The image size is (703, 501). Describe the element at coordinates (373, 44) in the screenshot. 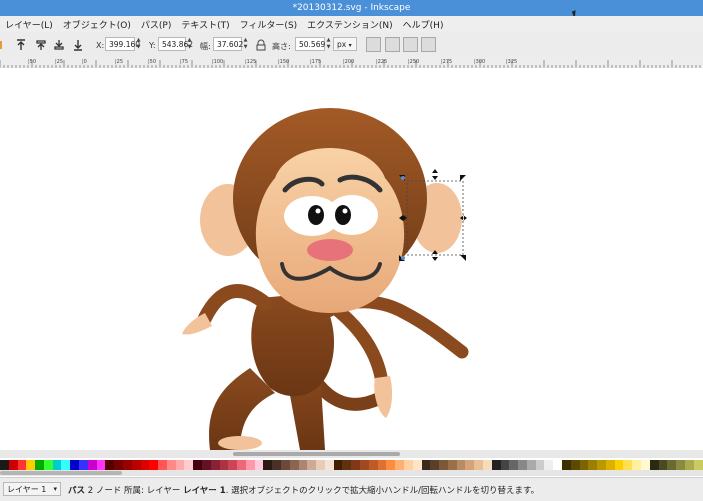

I see `scale-stroke-button` at that location.